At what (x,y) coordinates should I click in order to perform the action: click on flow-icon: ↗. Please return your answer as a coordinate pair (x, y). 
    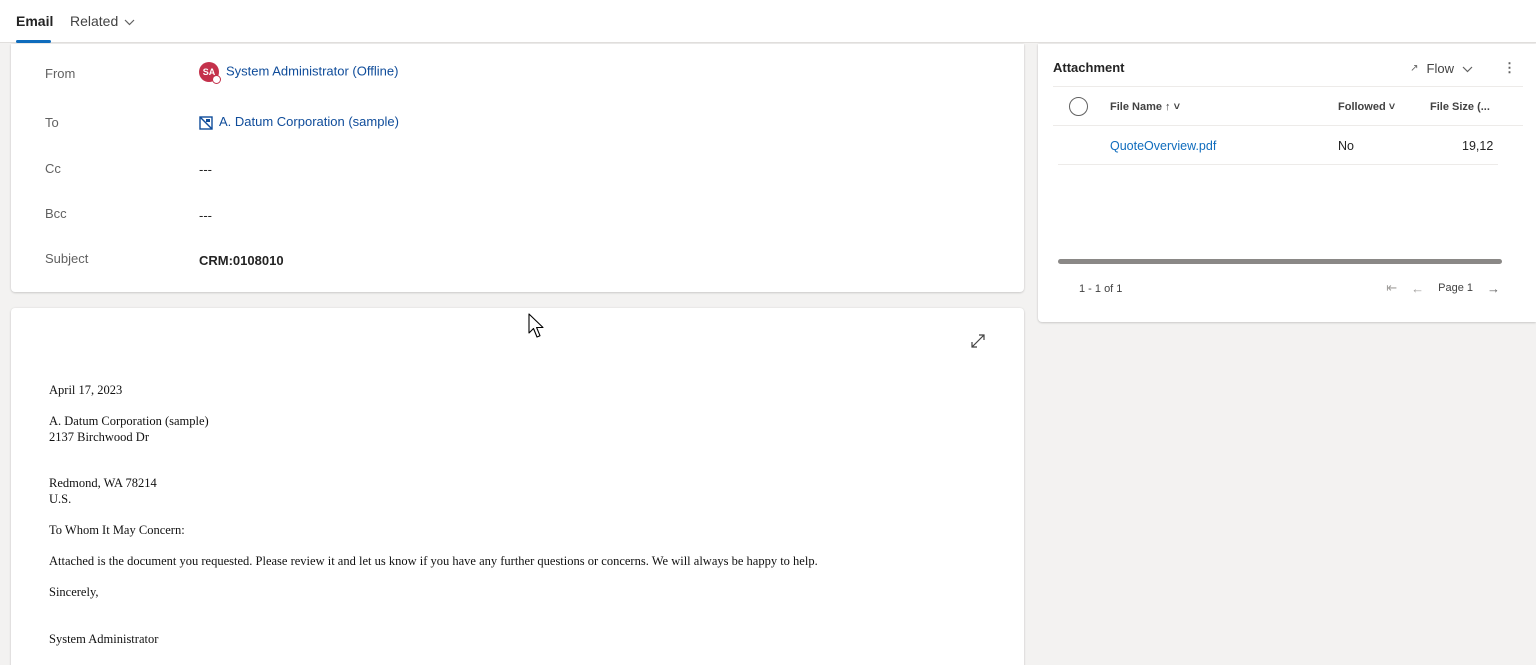
    Looking at the image, I should click on (1414, 68).